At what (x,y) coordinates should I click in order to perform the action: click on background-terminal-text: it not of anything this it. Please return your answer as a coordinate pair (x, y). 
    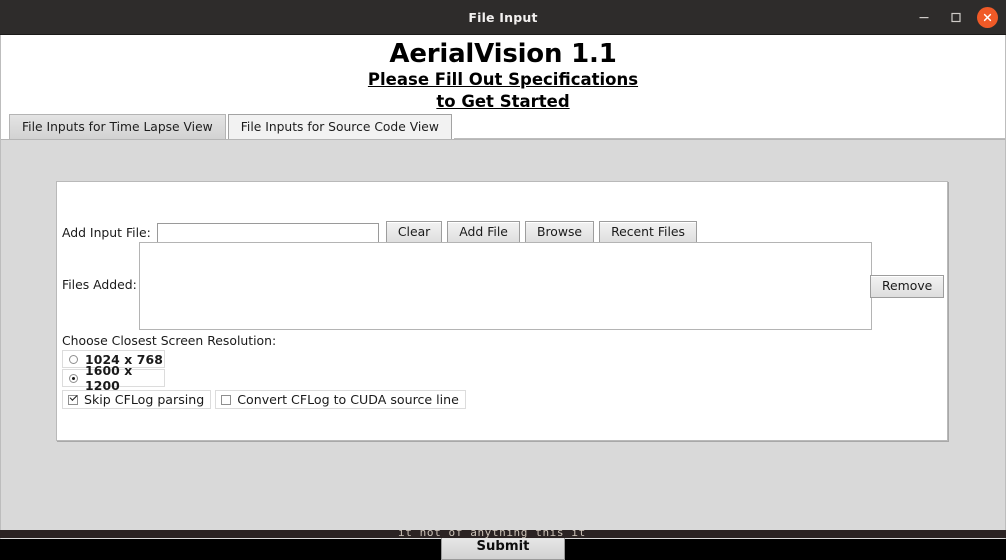
    Looking at the image, I should click on (492, 534).